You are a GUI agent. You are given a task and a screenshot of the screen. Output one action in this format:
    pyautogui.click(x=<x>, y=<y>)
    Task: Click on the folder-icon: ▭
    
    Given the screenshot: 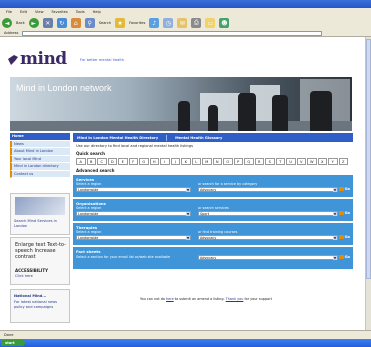 What is the action you would take?
    pyautogui.click(x=210, y=23)
    